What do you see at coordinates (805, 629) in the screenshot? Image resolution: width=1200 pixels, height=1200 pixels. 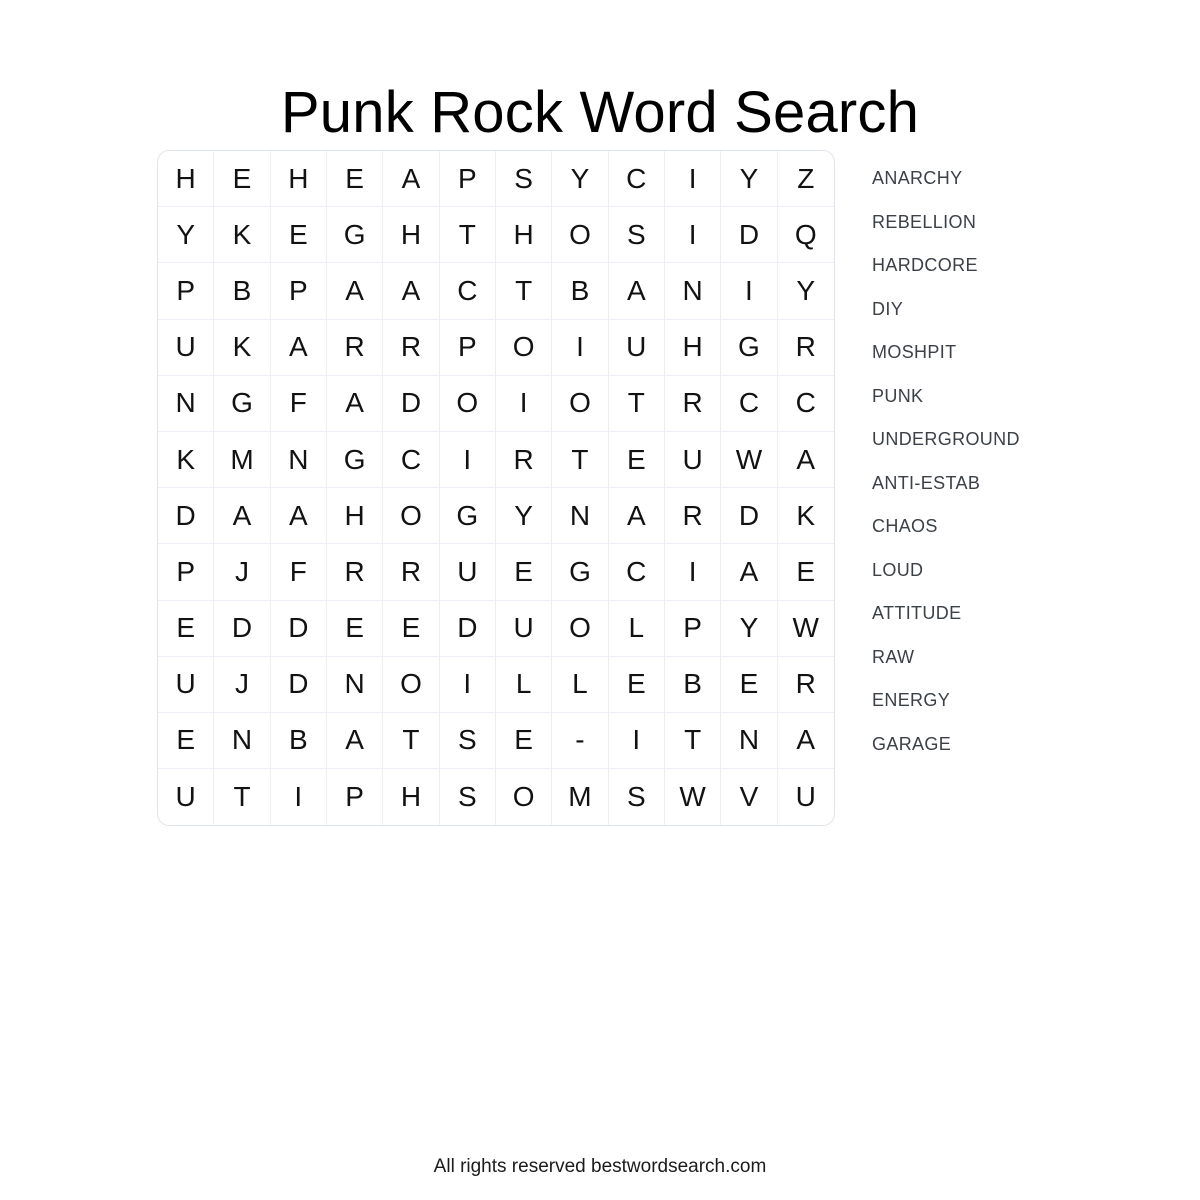 I see `grid-cell: W` at bounding box center [805, 629].